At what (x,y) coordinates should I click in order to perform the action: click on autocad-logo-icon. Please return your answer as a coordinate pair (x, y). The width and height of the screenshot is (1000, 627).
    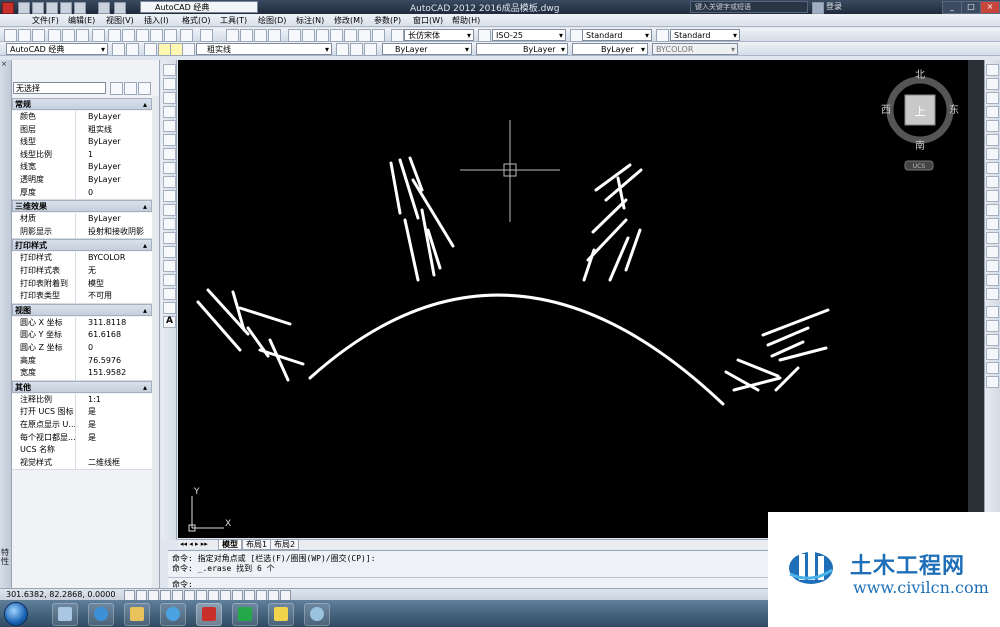
    Looking at the image, I should click on (8, 8).